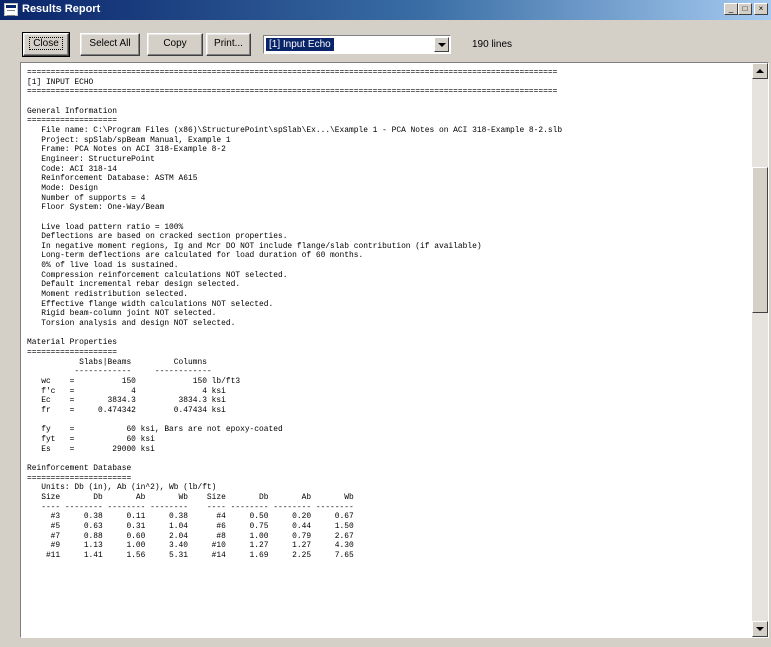  What do you see at coordinates (175, 44) in the screenshot?
I see `copy-button: Copy` at bounding box center [175, 44].